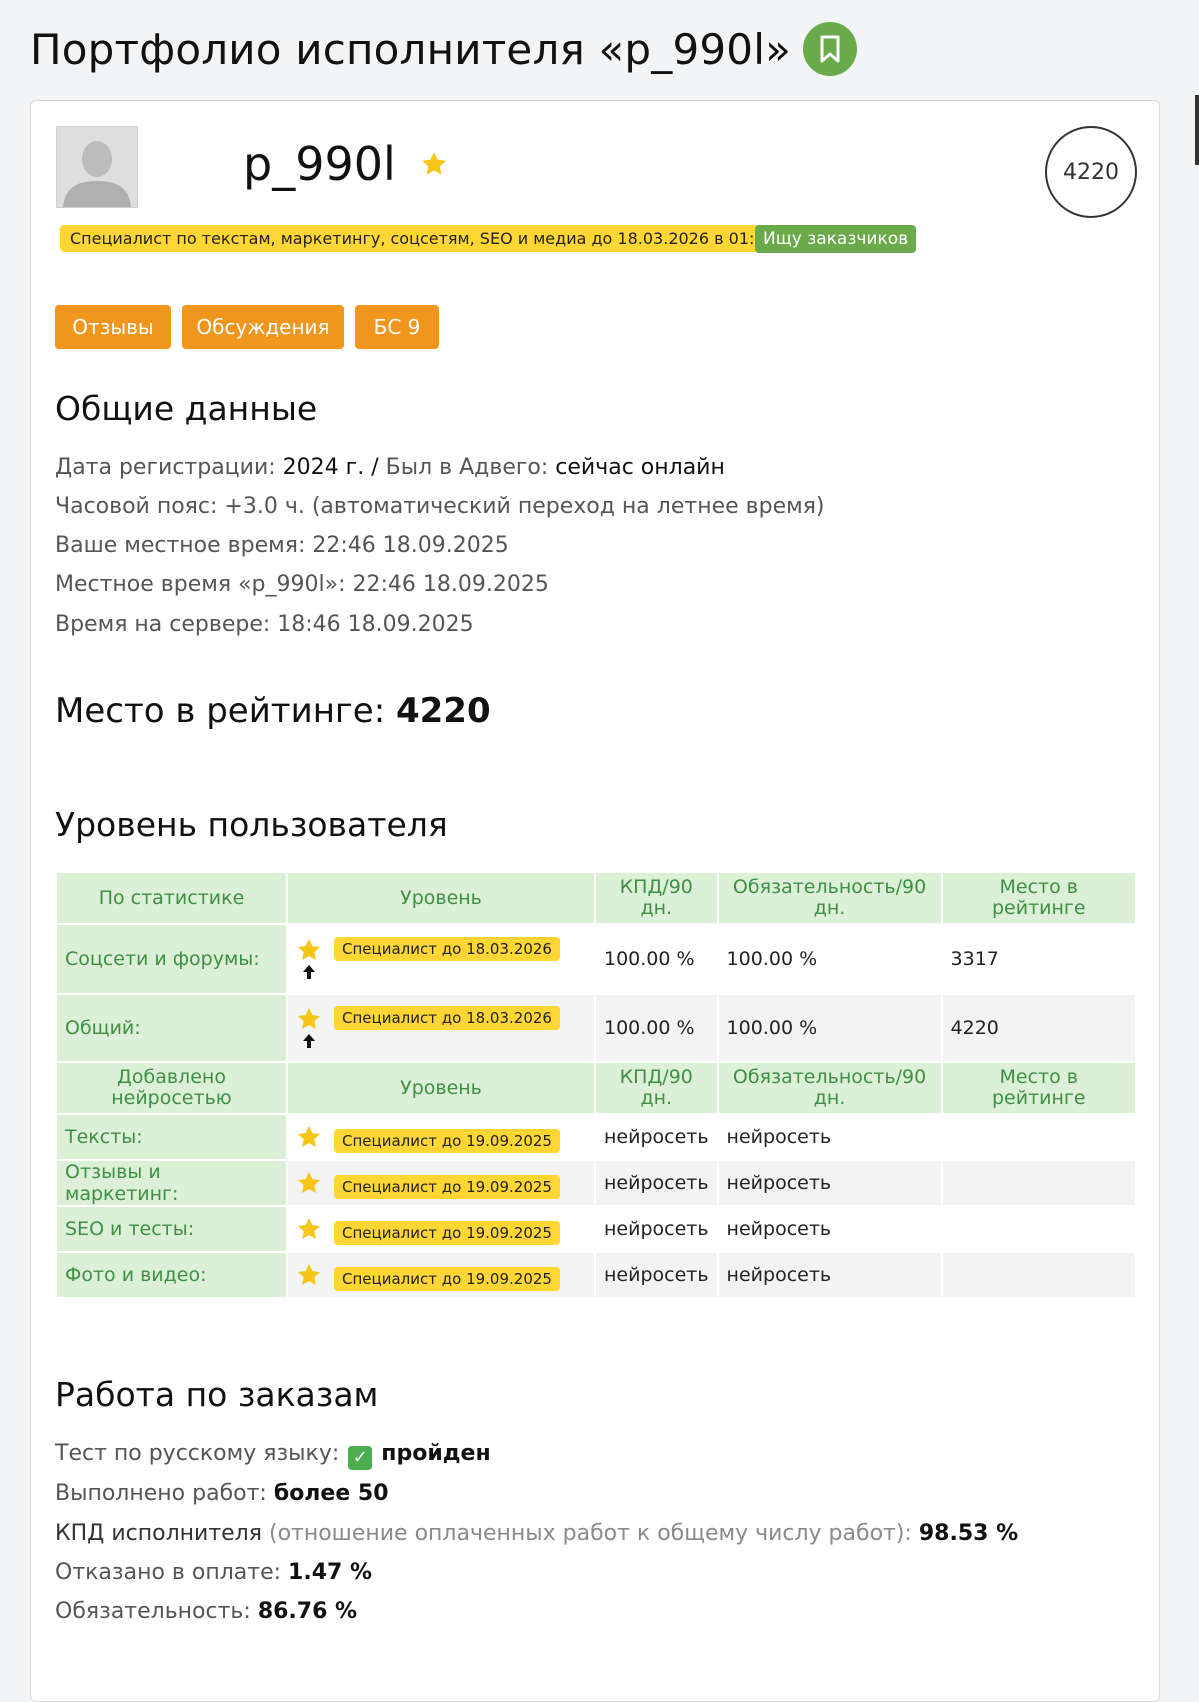  What do you see at coordinates (397, 327) in the screenshot?
I see `tab-bs: БС 9` at bounding box center [397, 327].